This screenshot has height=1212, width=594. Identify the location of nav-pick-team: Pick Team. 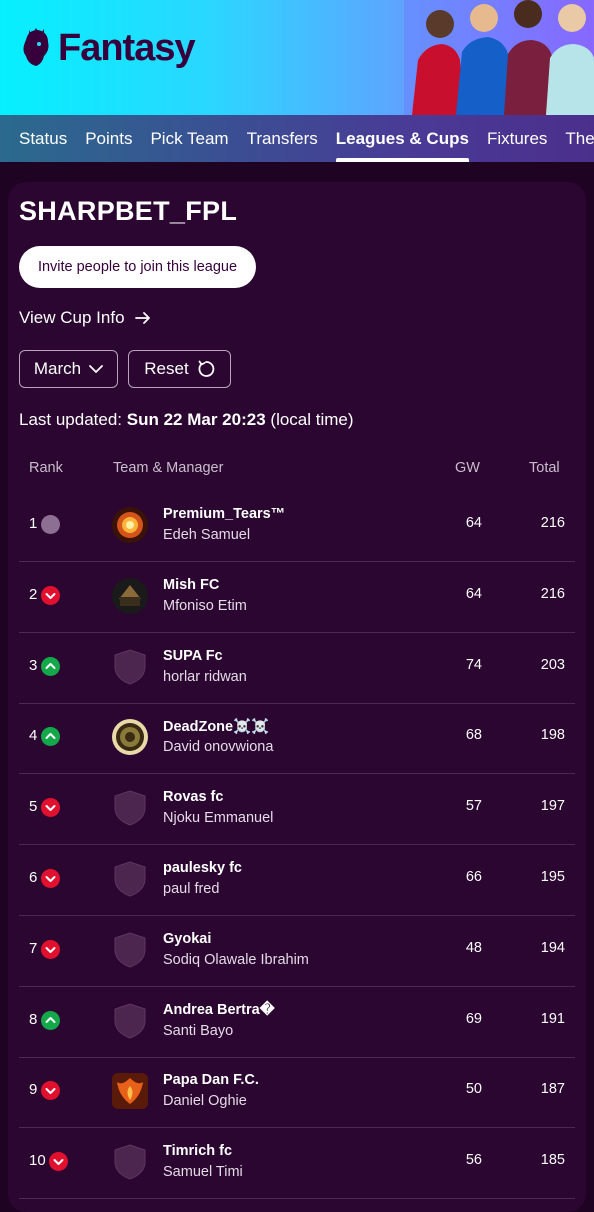
(189, 138).